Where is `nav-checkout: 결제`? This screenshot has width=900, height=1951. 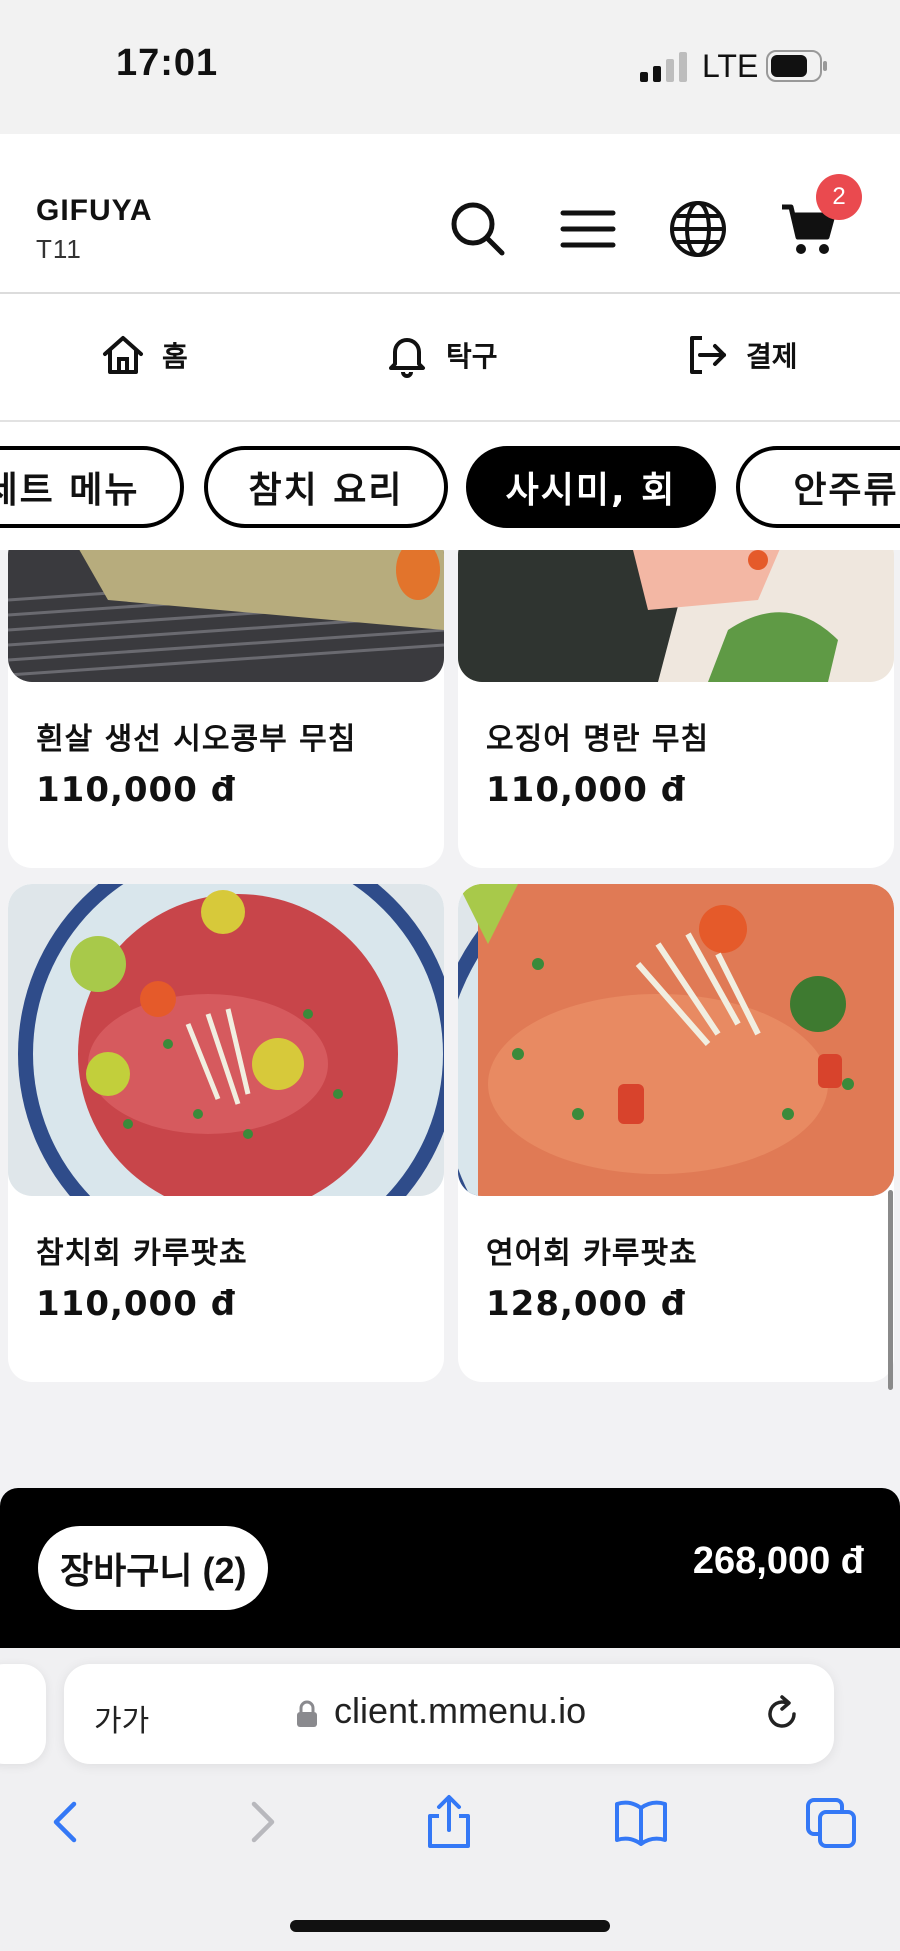
nav-checkout: 결제 is located at coordinates (741, 355).